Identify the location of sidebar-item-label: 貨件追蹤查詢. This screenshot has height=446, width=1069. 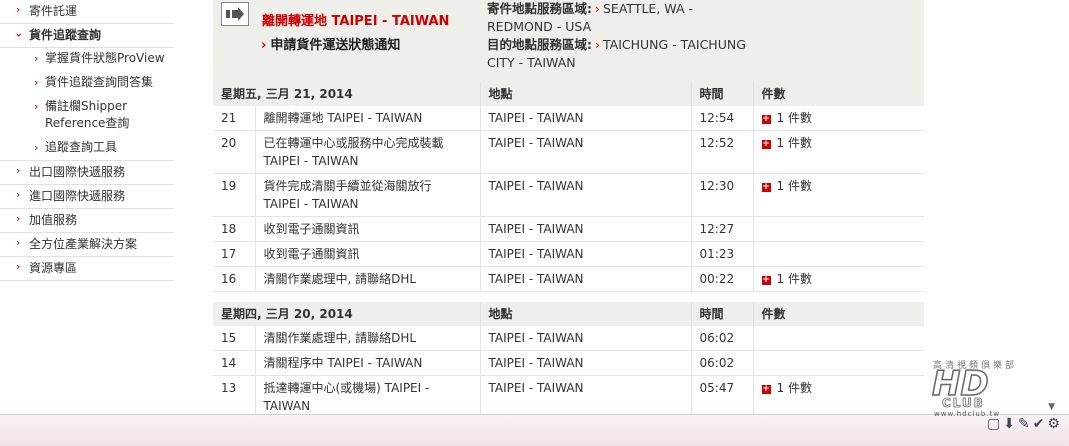
(65, 35).